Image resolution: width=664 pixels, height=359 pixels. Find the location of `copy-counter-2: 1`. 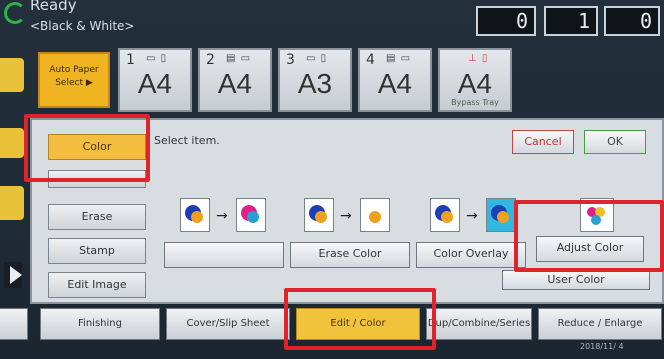

copy-counter-2: 1 is located at coordinates (571, 21).